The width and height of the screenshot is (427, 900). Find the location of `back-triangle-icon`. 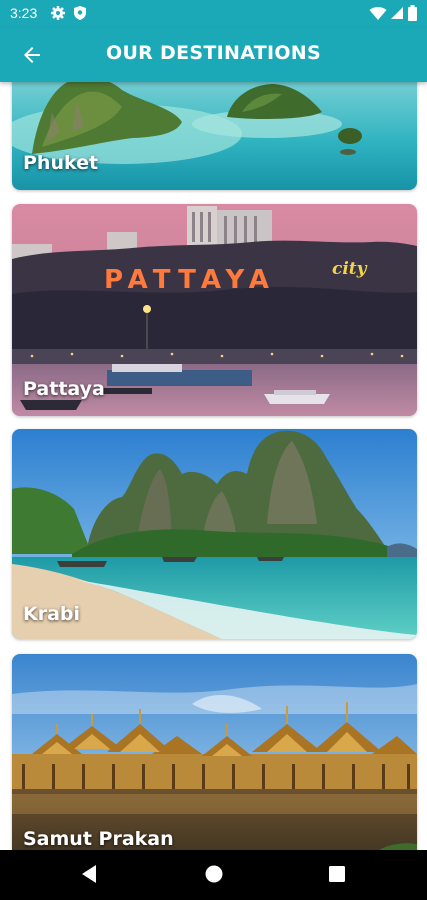

back-triangle-icon is located at coordinates (89, 874).